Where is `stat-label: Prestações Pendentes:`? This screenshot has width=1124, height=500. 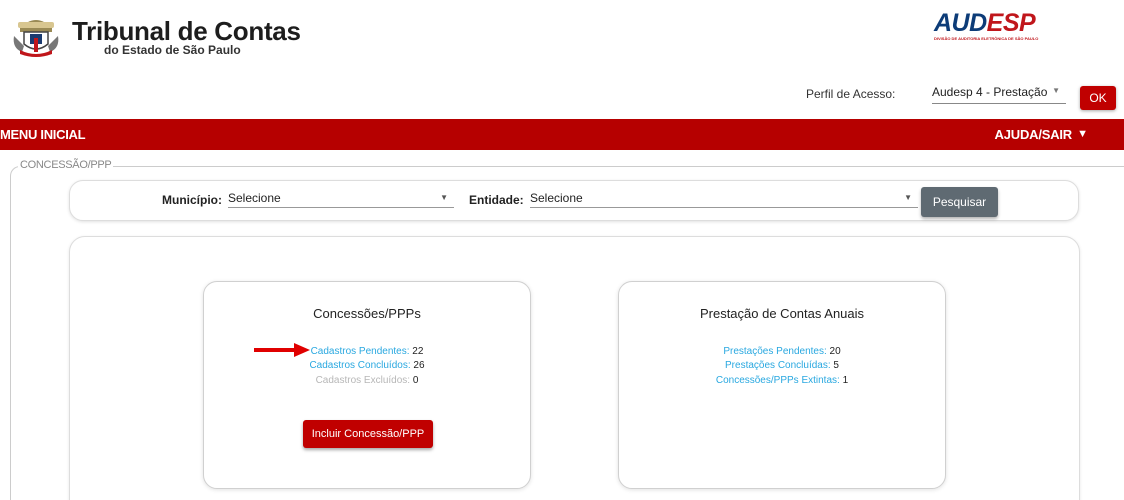
stat-label: Prestações Pendentes: is located at coordinates (774, 351).